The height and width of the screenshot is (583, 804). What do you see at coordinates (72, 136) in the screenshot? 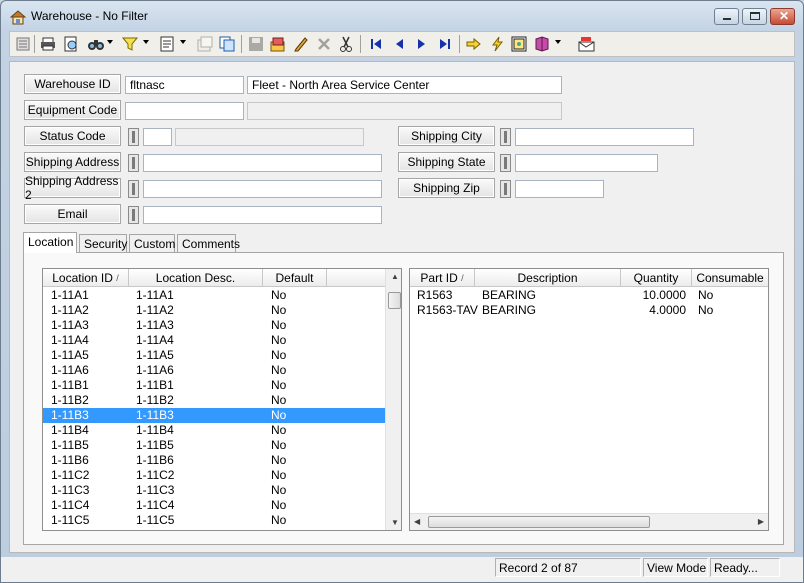
I see `status-code-label-button: Status Code` at bounding box center [72, 136].